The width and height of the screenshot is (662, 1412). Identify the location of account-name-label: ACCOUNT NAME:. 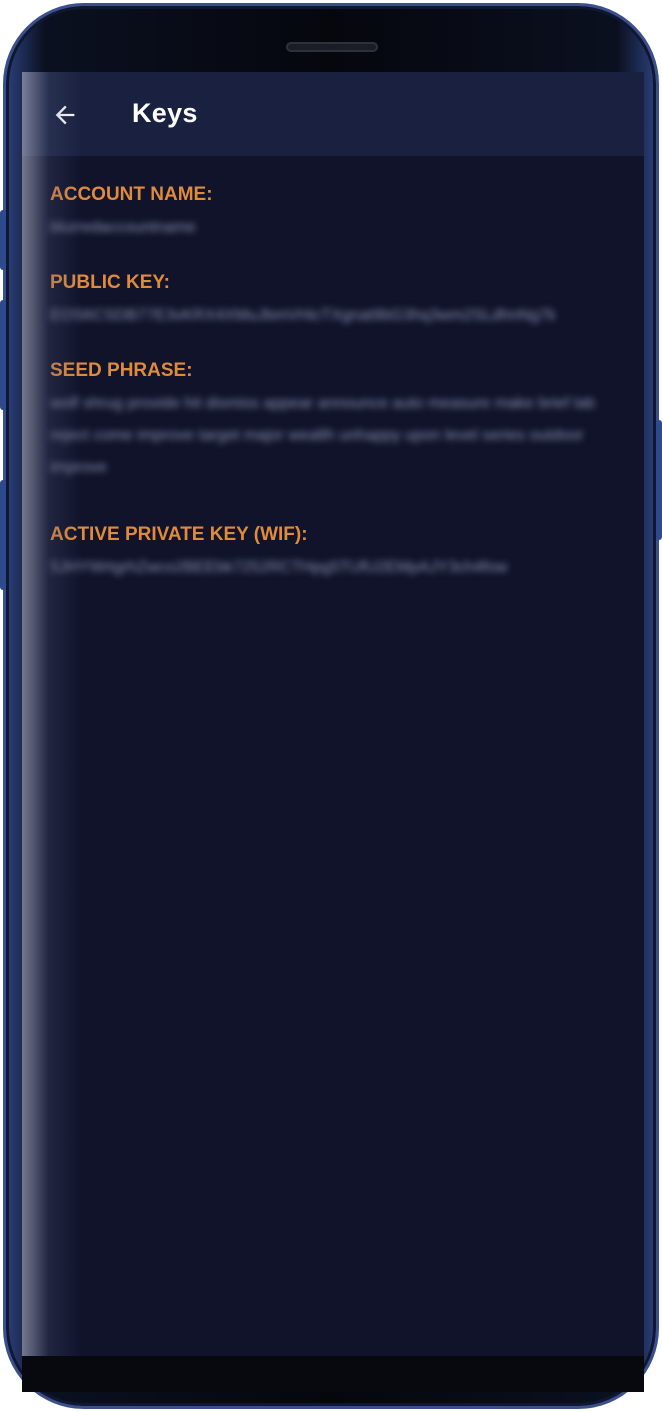
(131, 194).